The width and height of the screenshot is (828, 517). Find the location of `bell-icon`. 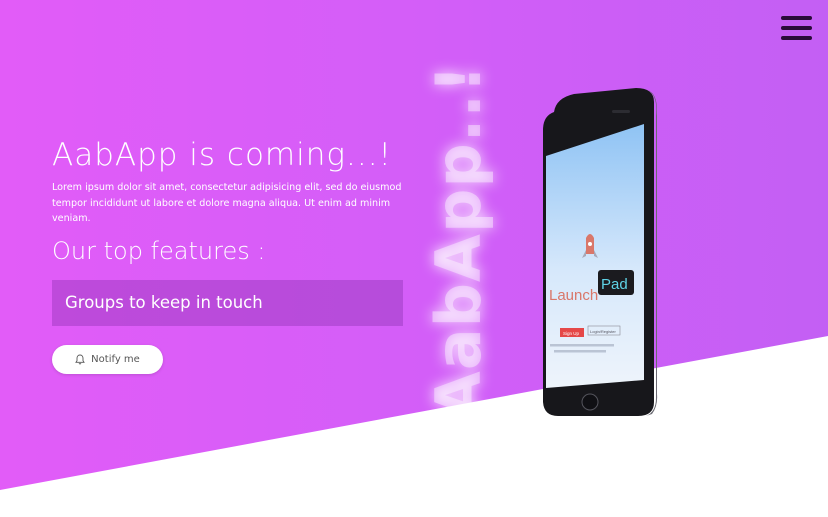

bell-icon is located at coordinates (80, 359).